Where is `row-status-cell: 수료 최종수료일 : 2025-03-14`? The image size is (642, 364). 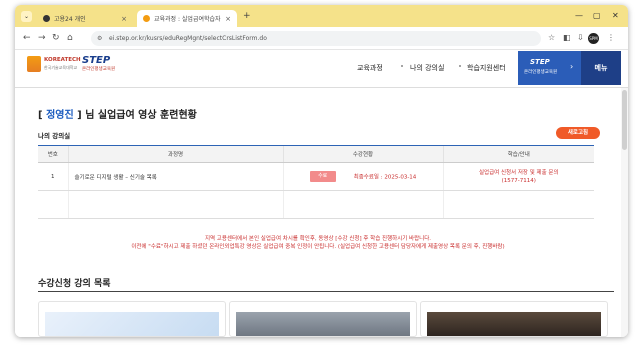
row-status-cell: 수료 최종수료일 : 2025-03-14 is located at coordinates (362, 176).